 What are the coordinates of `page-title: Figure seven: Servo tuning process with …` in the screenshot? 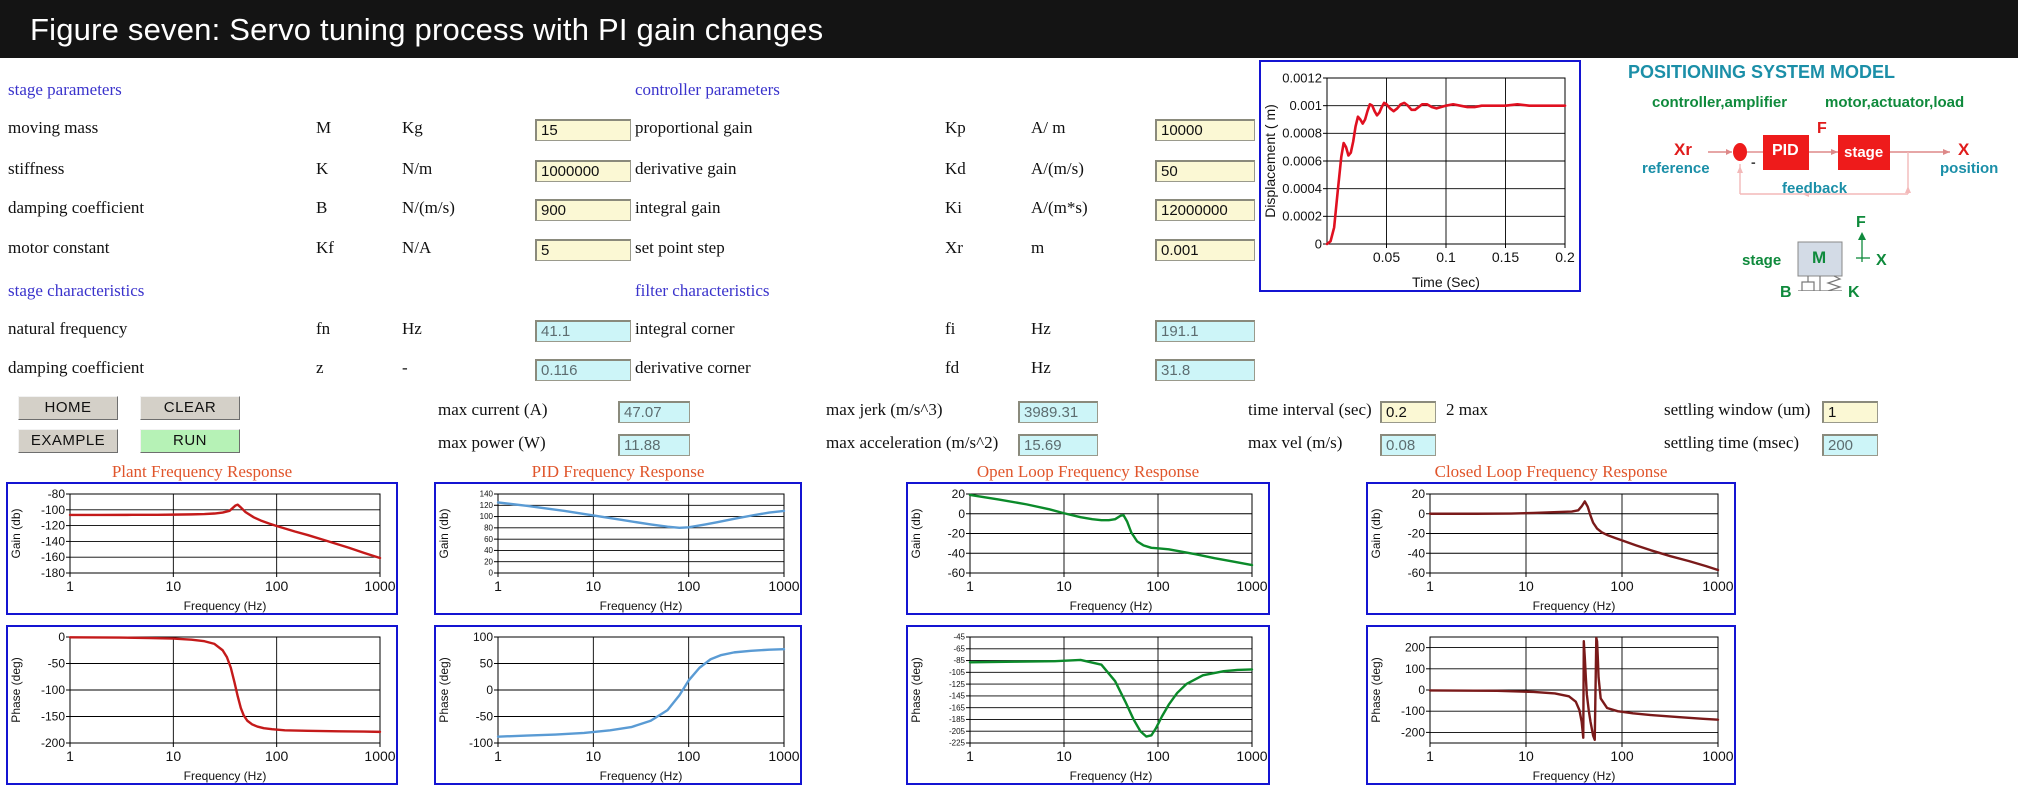 It's located at (427, 29).